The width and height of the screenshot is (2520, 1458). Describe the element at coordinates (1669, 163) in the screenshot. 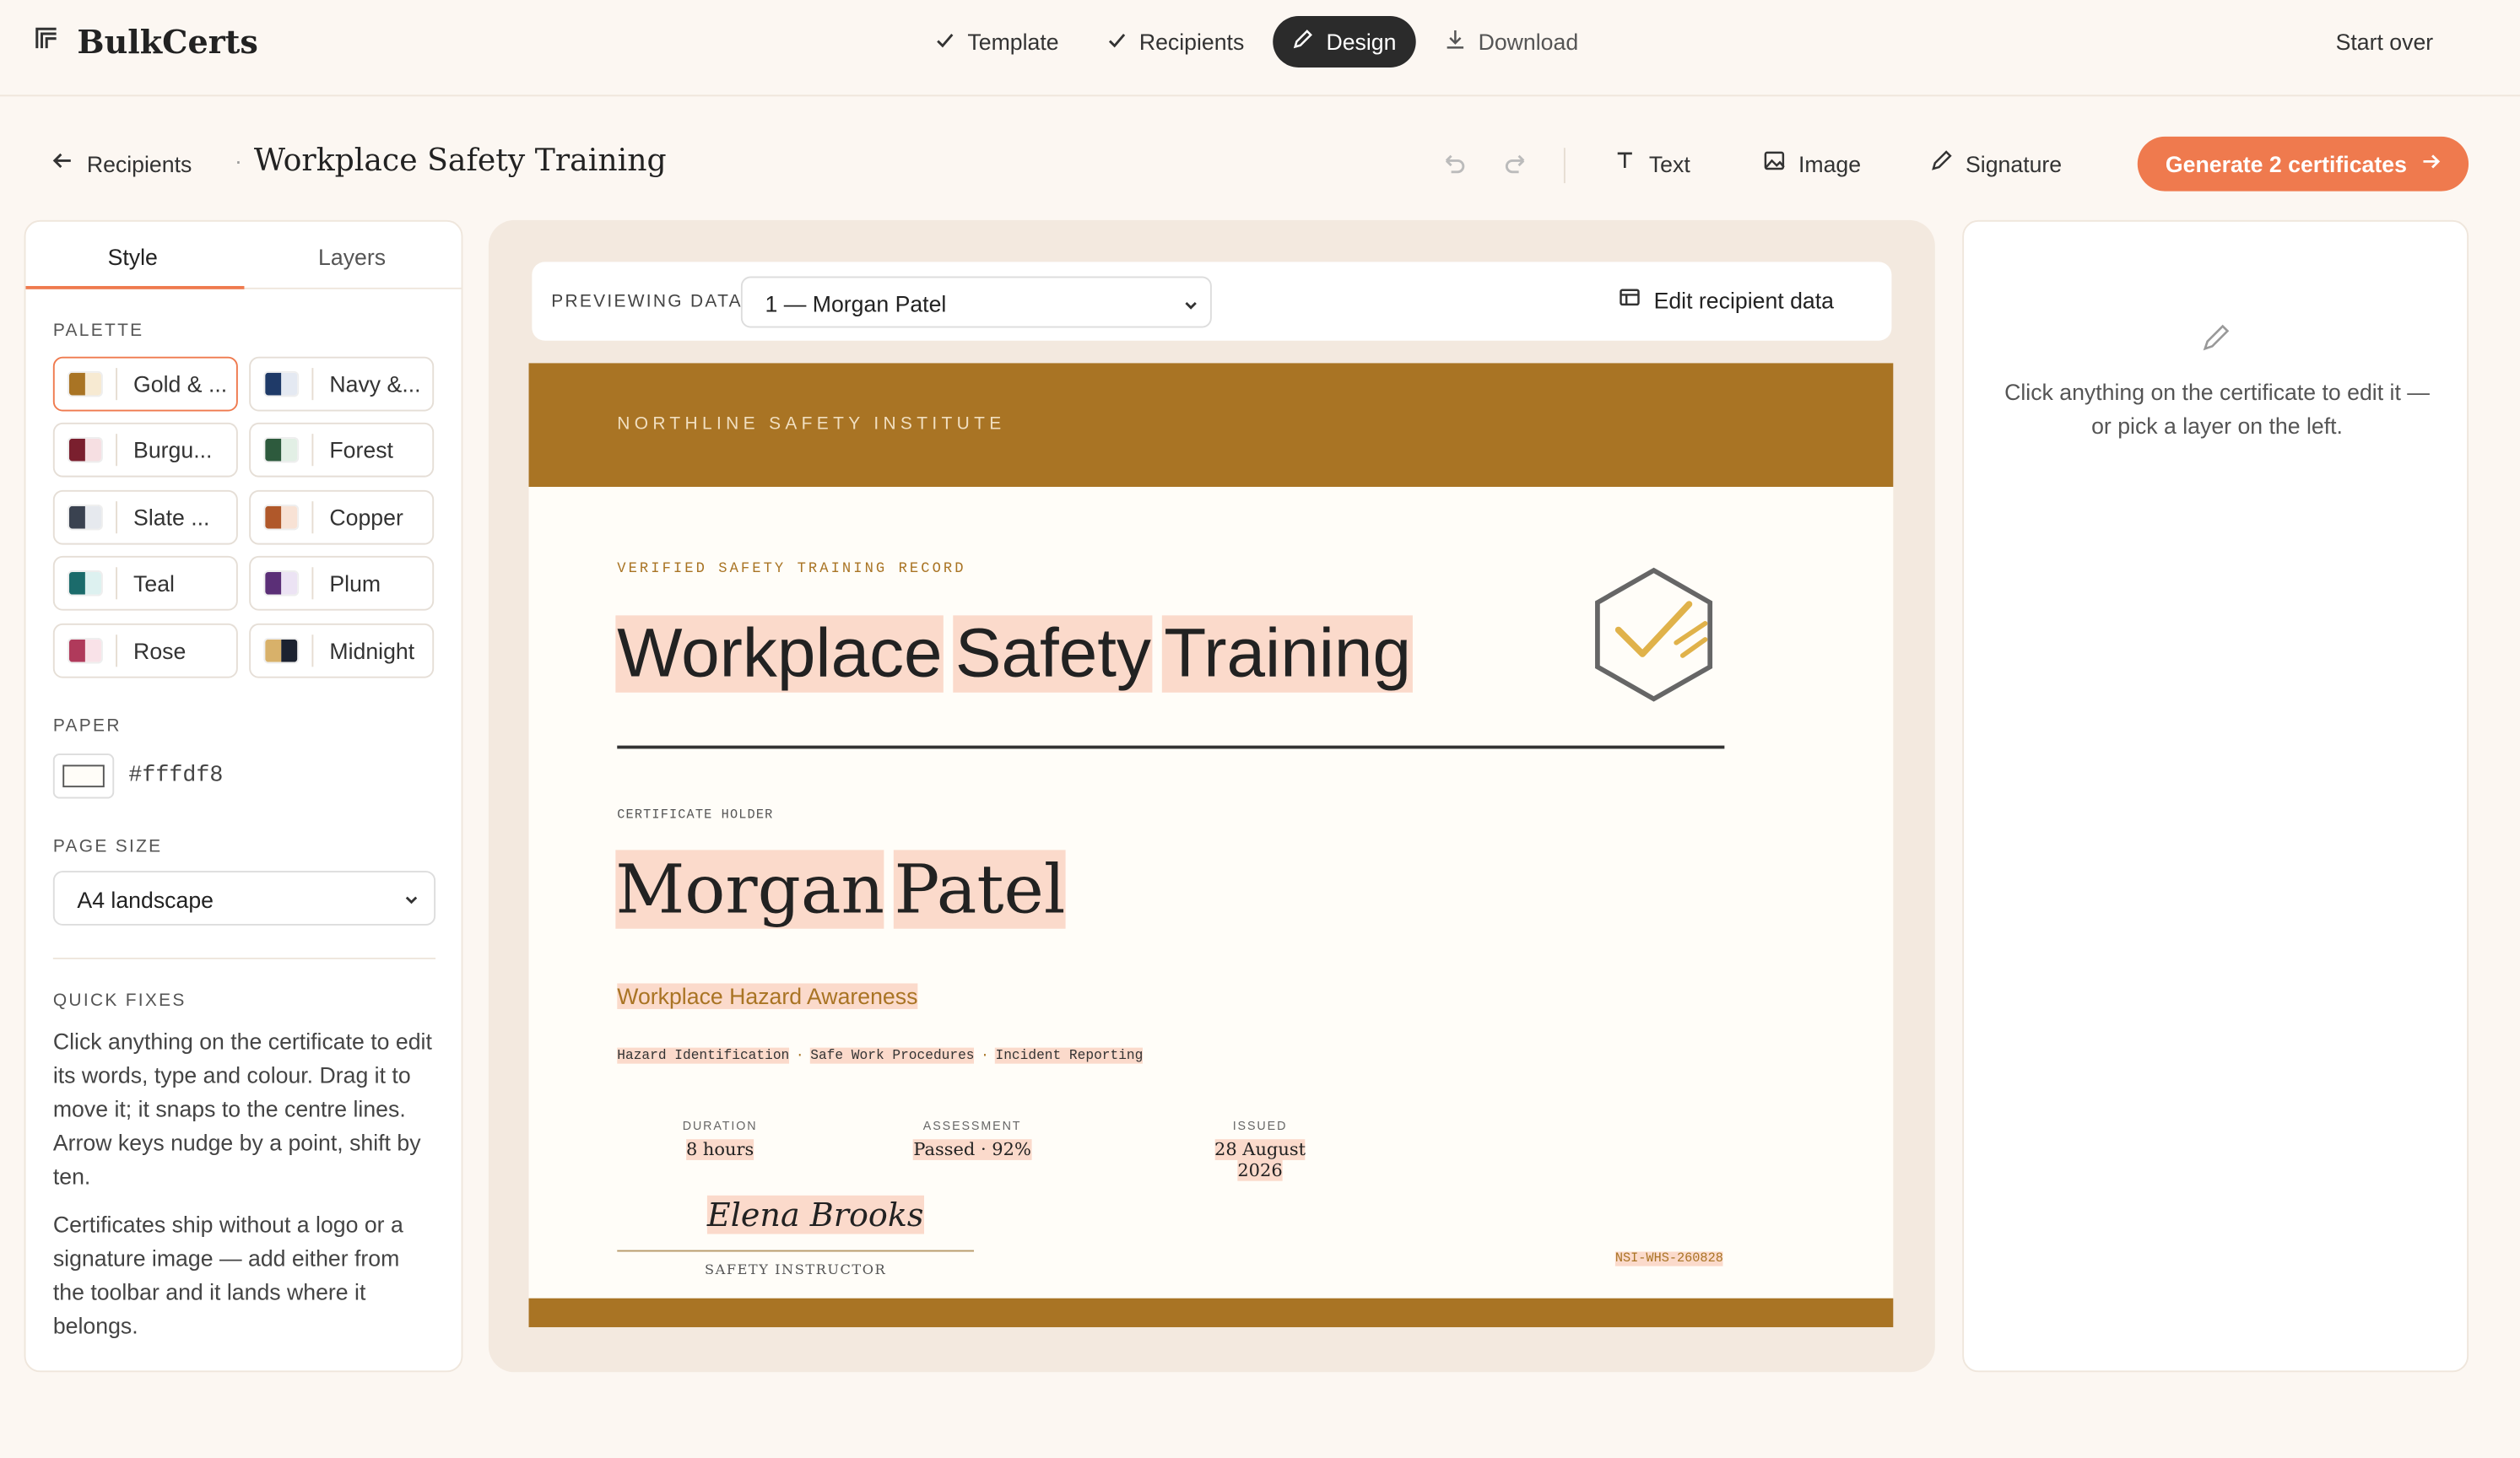

I see `tool-label: Text` at that location.